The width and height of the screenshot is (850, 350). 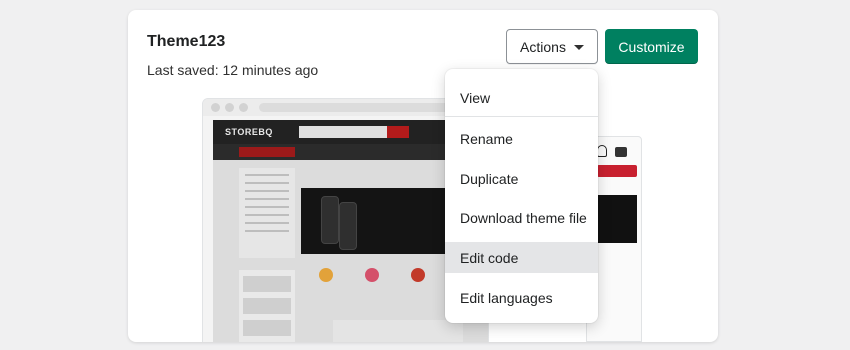 I want to click on store-search-field, so click(x=343, y=132).